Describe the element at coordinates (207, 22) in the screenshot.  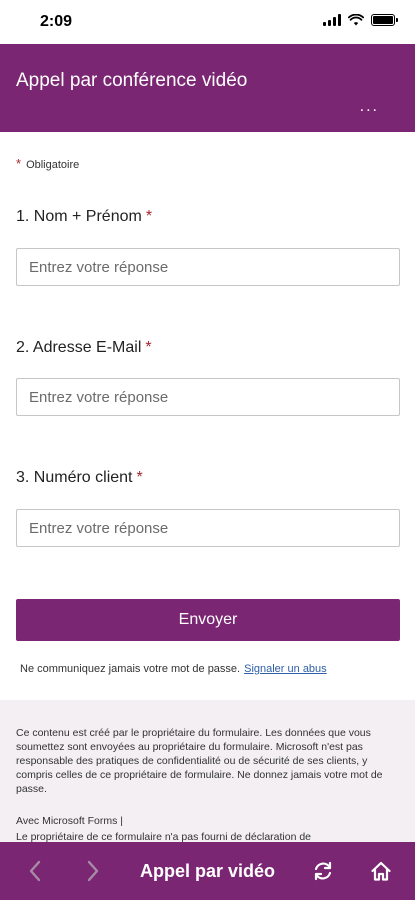
I see `status-bar: 2:09` at that location.